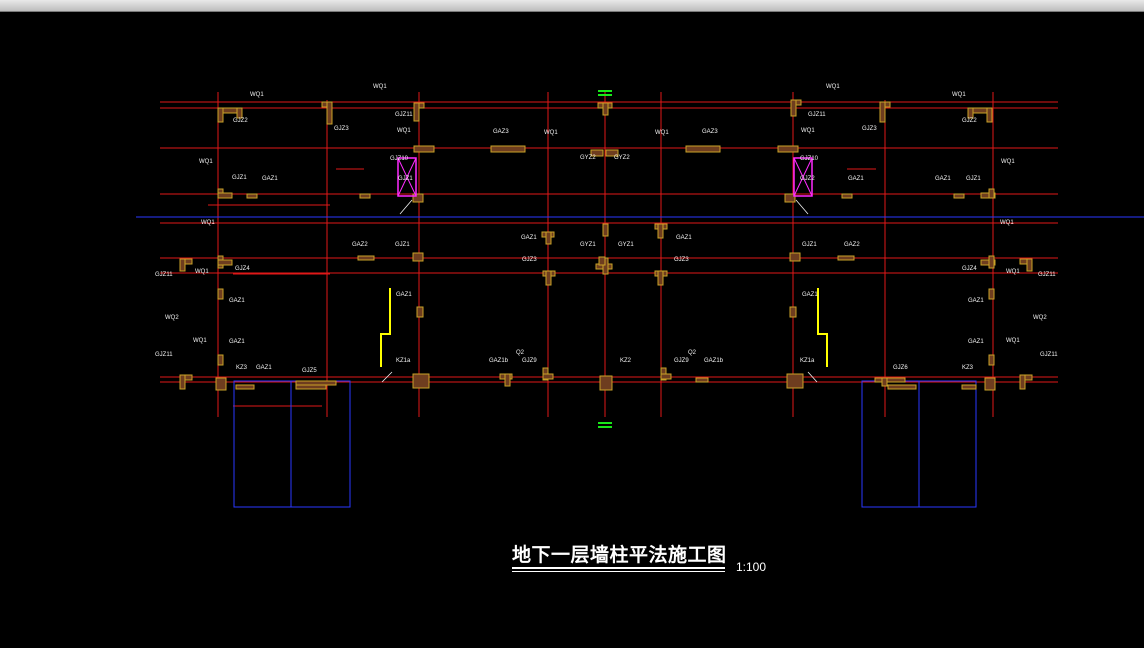 The height and width of the screenshot is (648, 1144). What do you see at coordinates (626, 361) in the screenshot?
I see `element-label: KZ2` at bounding box center [626, 361].